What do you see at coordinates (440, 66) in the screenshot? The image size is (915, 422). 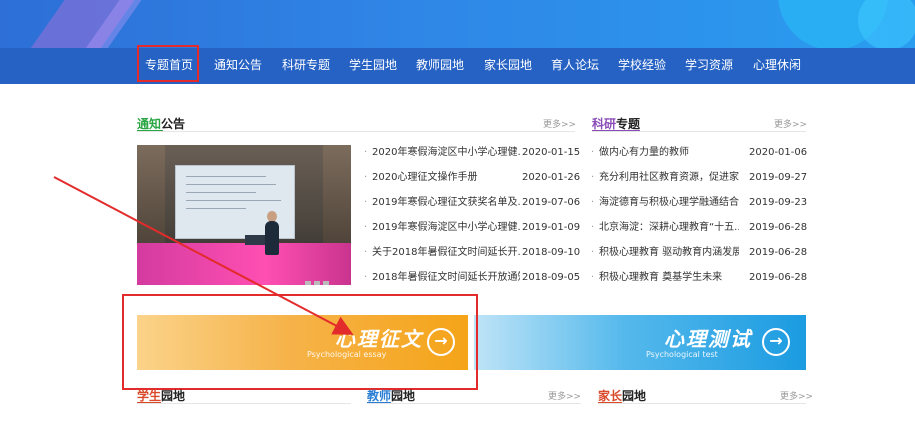 I see `nav-item-teachers: 教师园地` at bounding box center [440, 66].